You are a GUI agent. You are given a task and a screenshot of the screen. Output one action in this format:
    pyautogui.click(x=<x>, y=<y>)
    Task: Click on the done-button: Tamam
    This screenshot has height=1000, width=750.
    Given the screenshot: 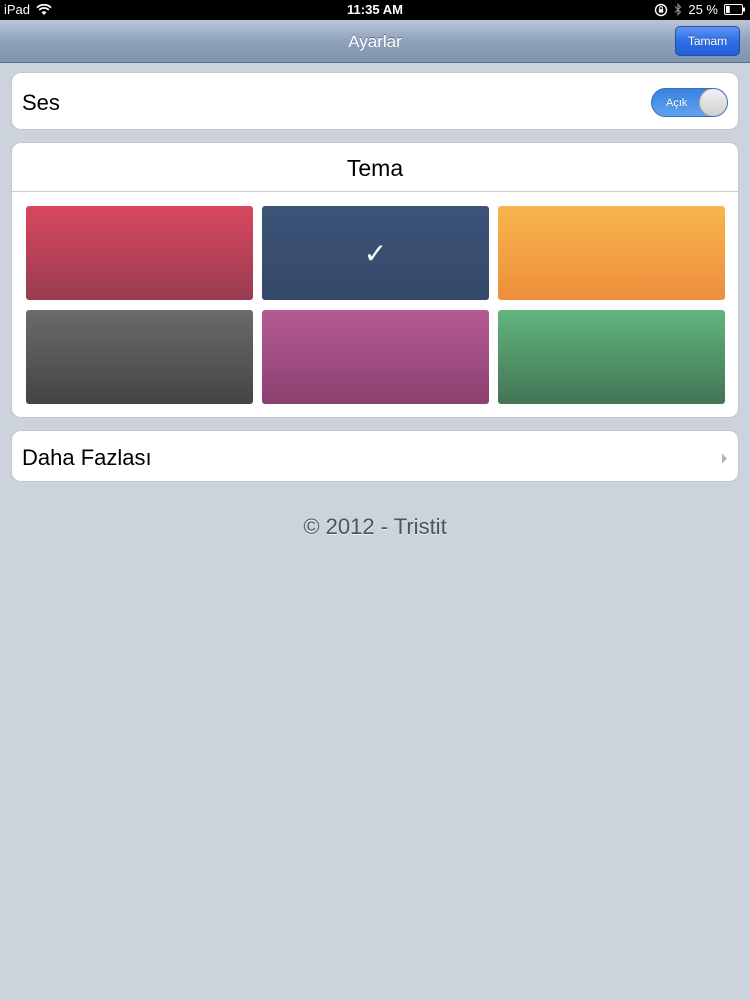 What is the action you would take?
    pyautogui.click(x=707, y=41)
    